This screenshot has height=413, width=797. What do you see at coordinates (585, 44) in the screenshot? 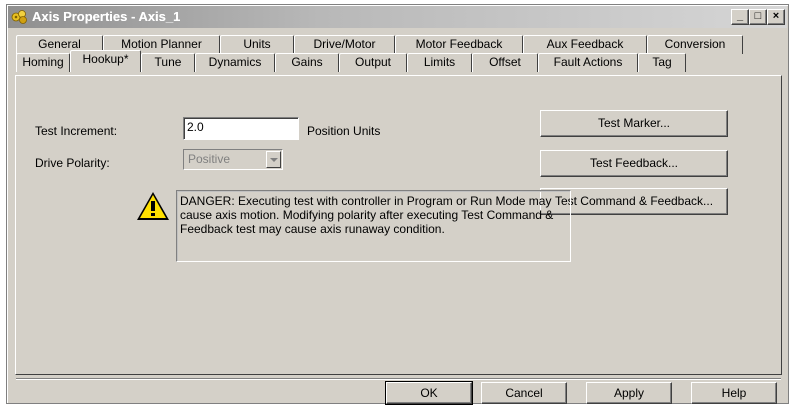
I see `tab-aux-feedback: Aux Feedback` at bounding box center [585, 44].